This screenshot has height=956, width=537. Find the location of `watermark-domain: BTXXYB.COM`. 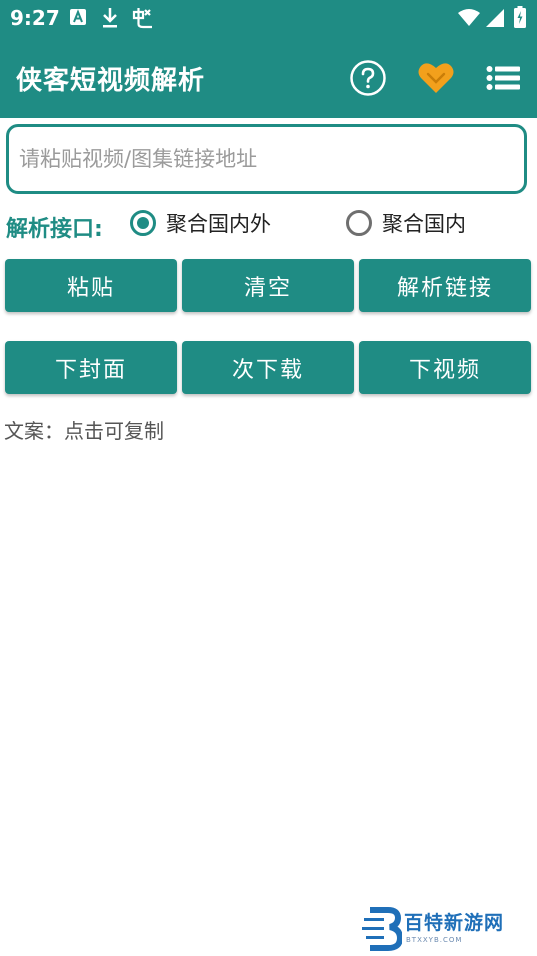

watermark-domain: BTXXYB.COM is located at coordinates (434, 940).